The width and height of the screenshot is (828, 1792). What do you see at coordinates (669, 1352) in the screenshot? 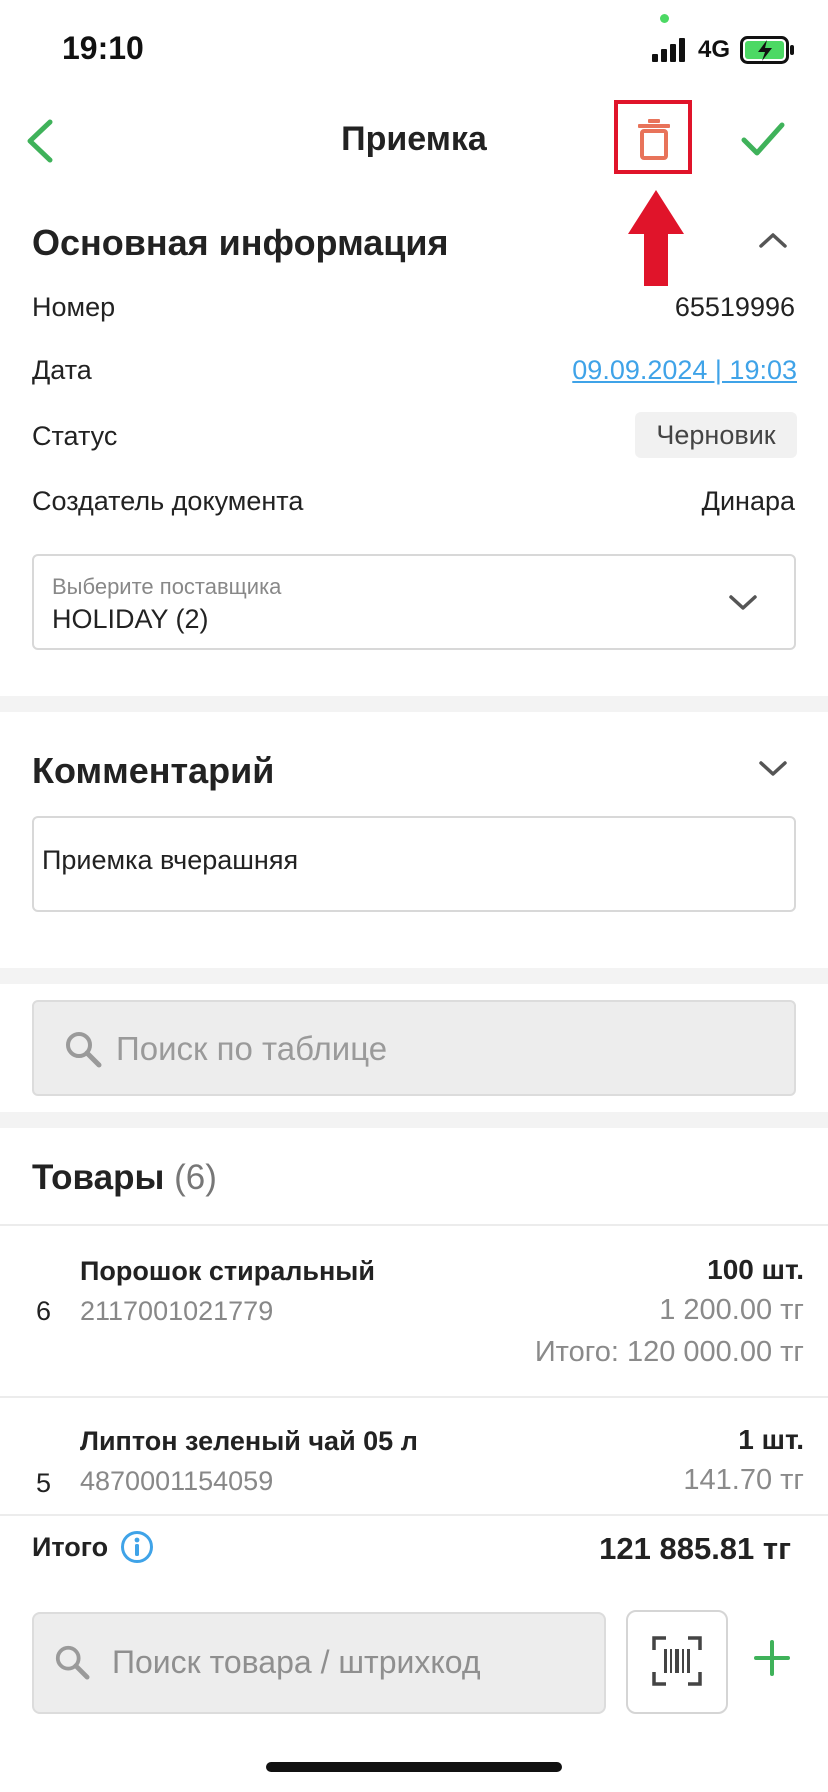
I see `item-total: Итого: 120 000.00 тг` at bounding box center [669, 1352].